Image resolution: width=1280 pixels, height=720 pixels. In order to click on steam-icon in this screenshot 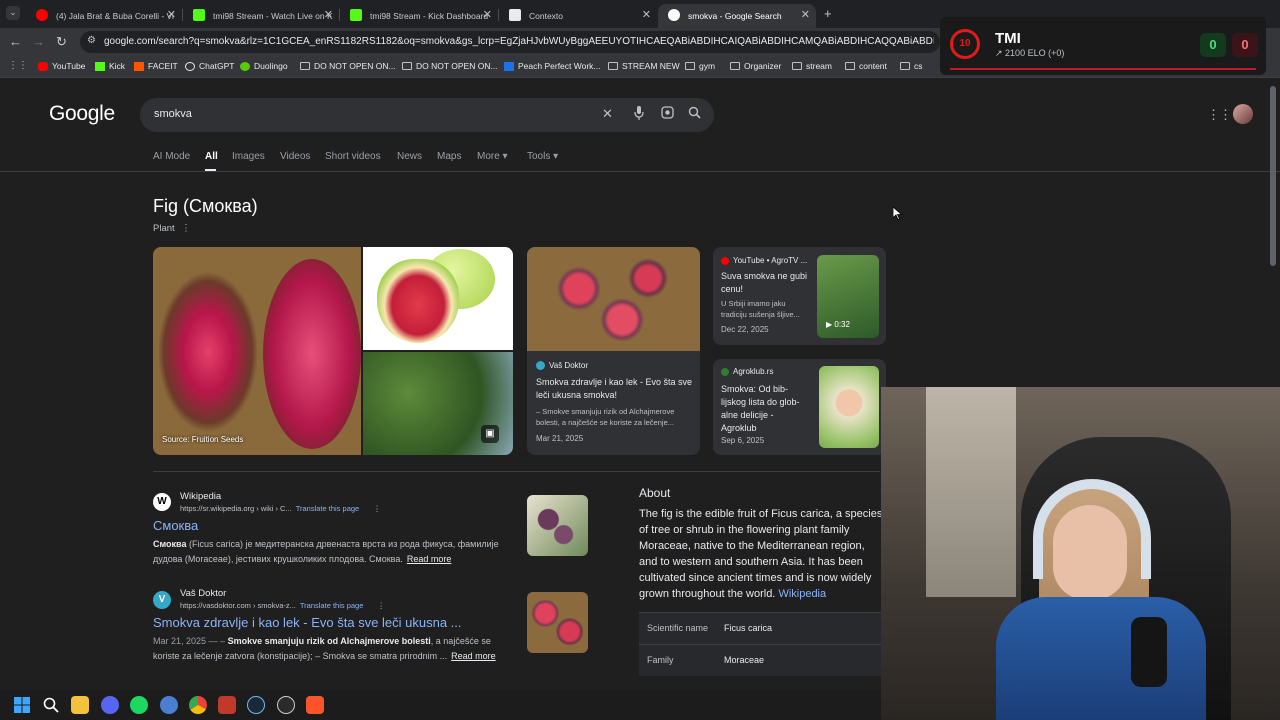, I will do `click(256, 705)`.